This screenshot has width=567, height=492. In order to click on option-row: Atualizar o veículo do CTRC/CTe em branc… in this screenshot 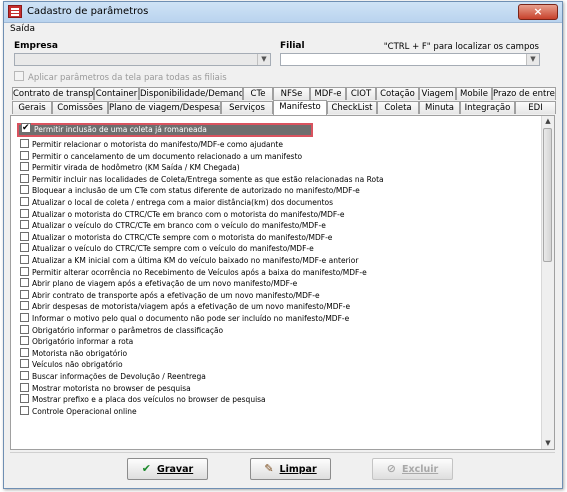, I will do `click(173, 225)`.